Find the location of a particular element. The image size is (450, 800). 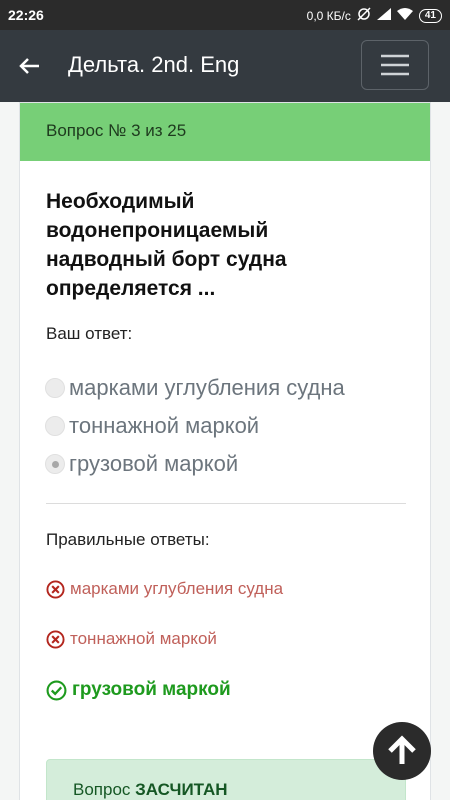

correct-answers-title: Правильные ответы: is located at coordinates (128, 539).